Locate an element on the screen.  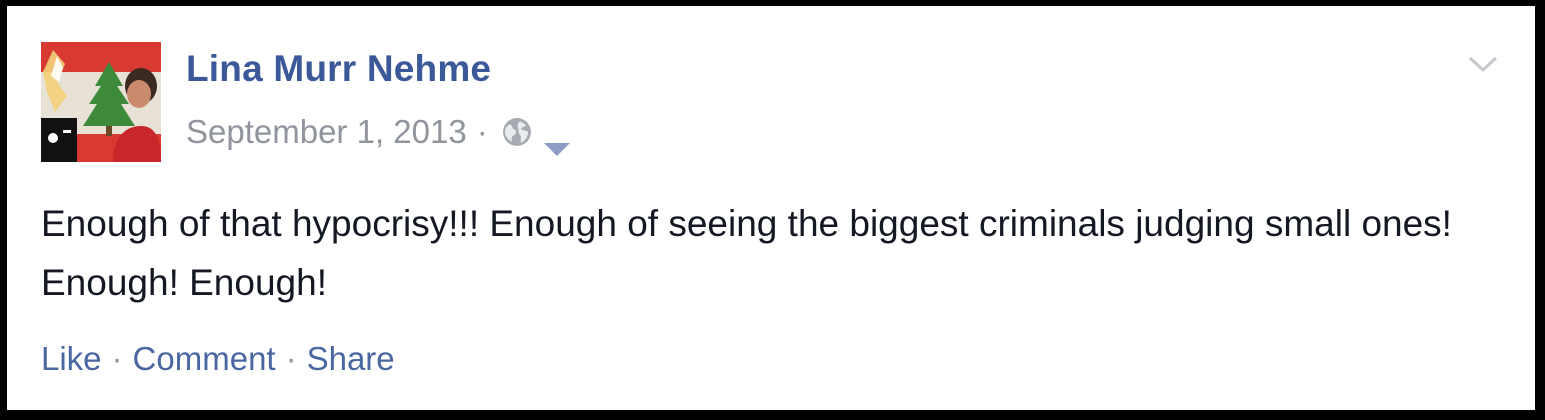
avatar-image is located at coordinates (101, 102).